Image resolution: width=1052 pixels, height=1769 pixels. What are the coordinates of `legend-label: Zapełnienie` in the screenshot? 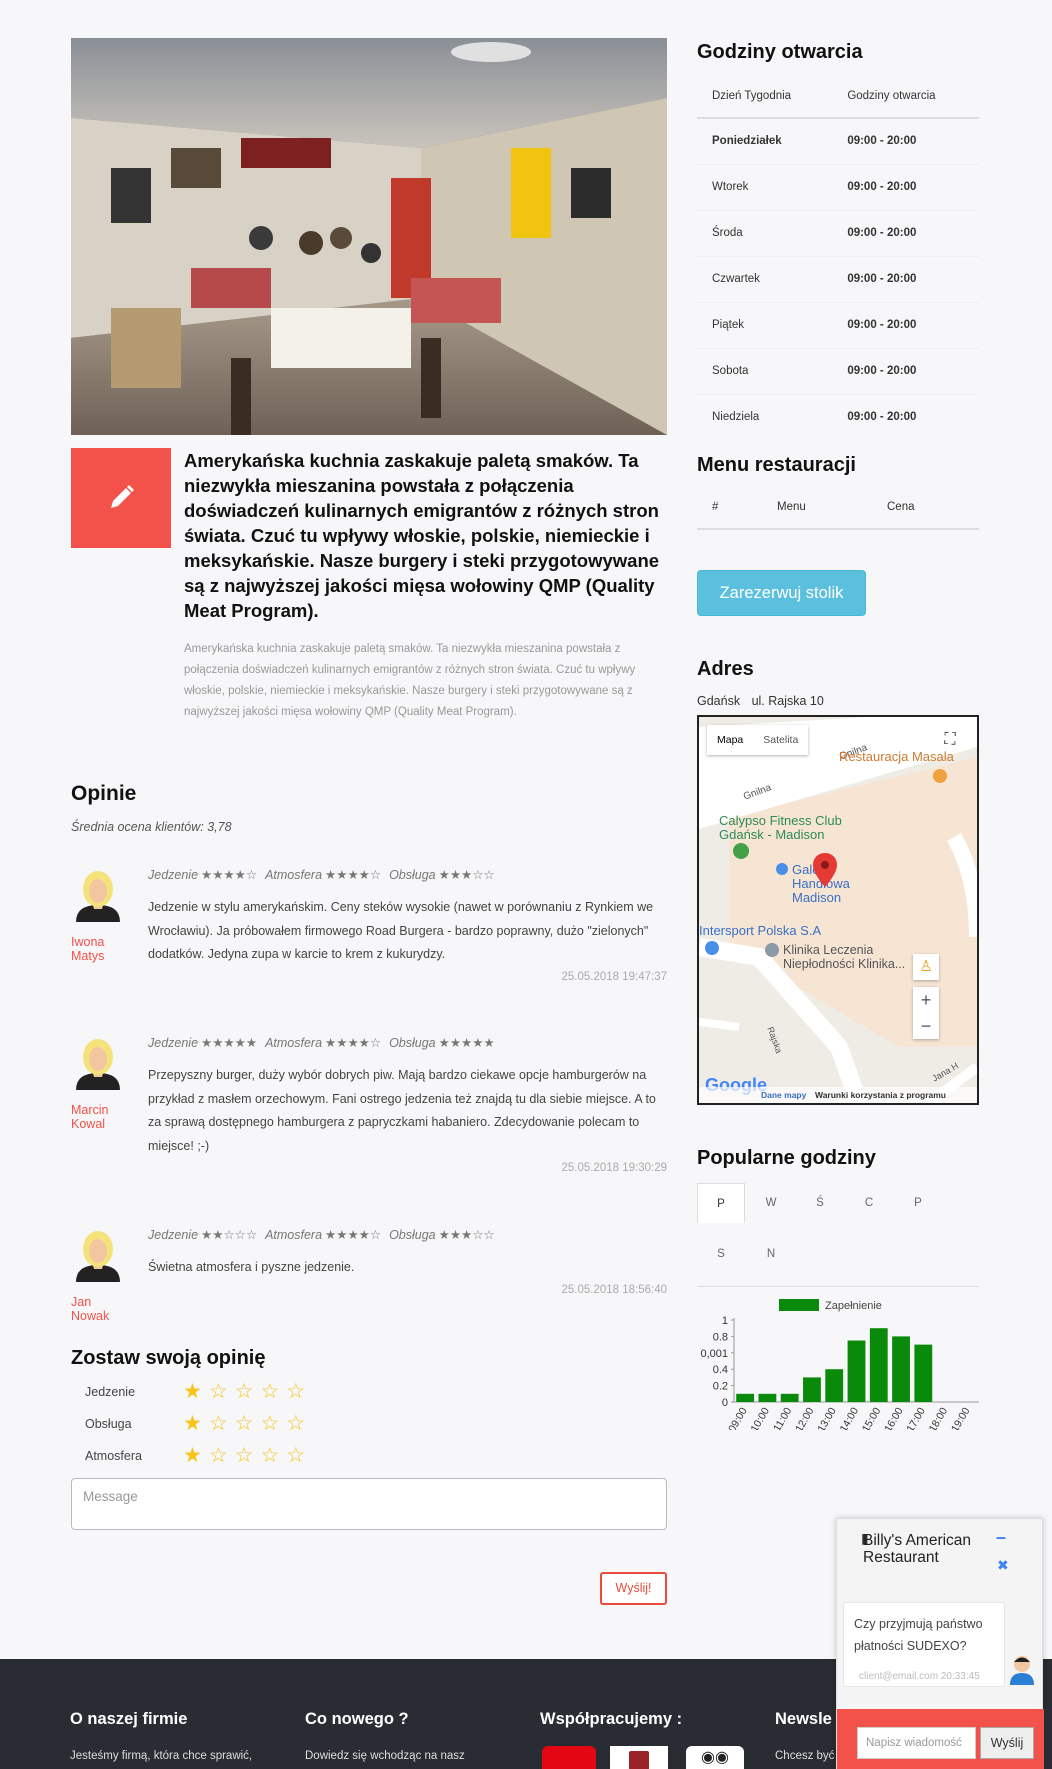 It's located at (853, 1306).